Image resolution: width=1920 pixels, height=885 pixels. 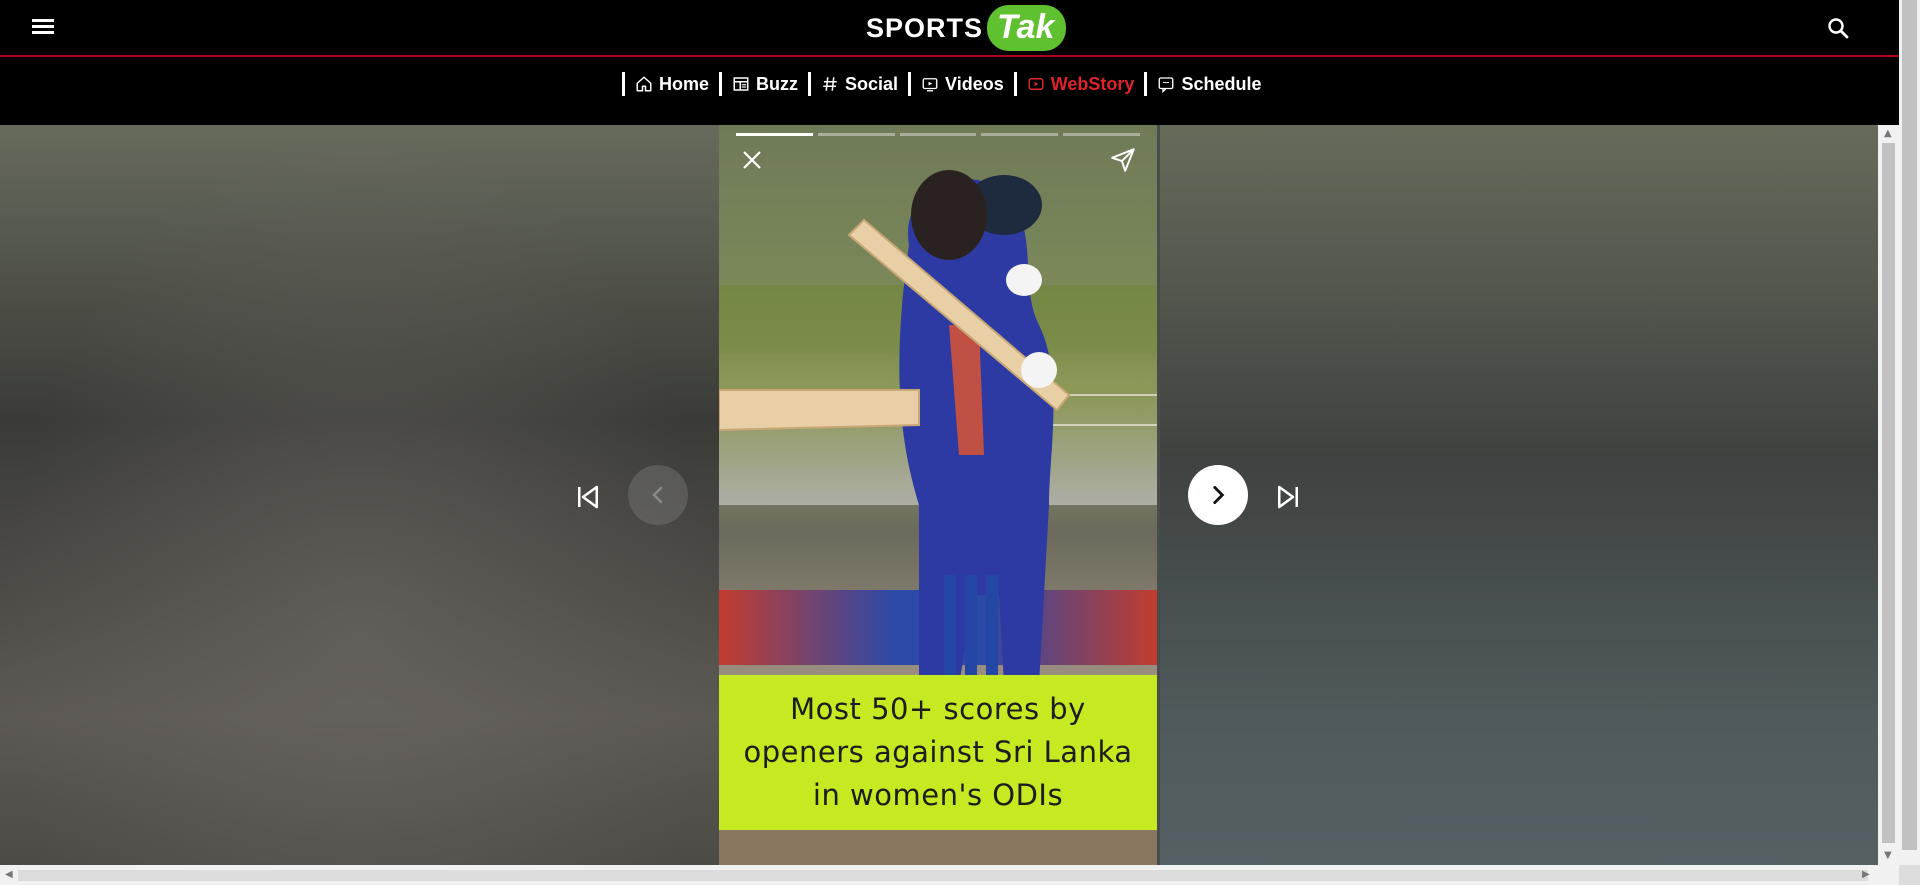 I want to click on video-icon, so click(x=930, y=85).